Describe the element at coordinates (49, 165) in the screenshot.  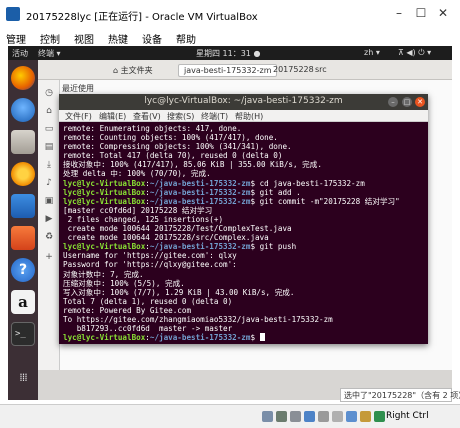
I see `downloads-icon: ⤓` at that location.